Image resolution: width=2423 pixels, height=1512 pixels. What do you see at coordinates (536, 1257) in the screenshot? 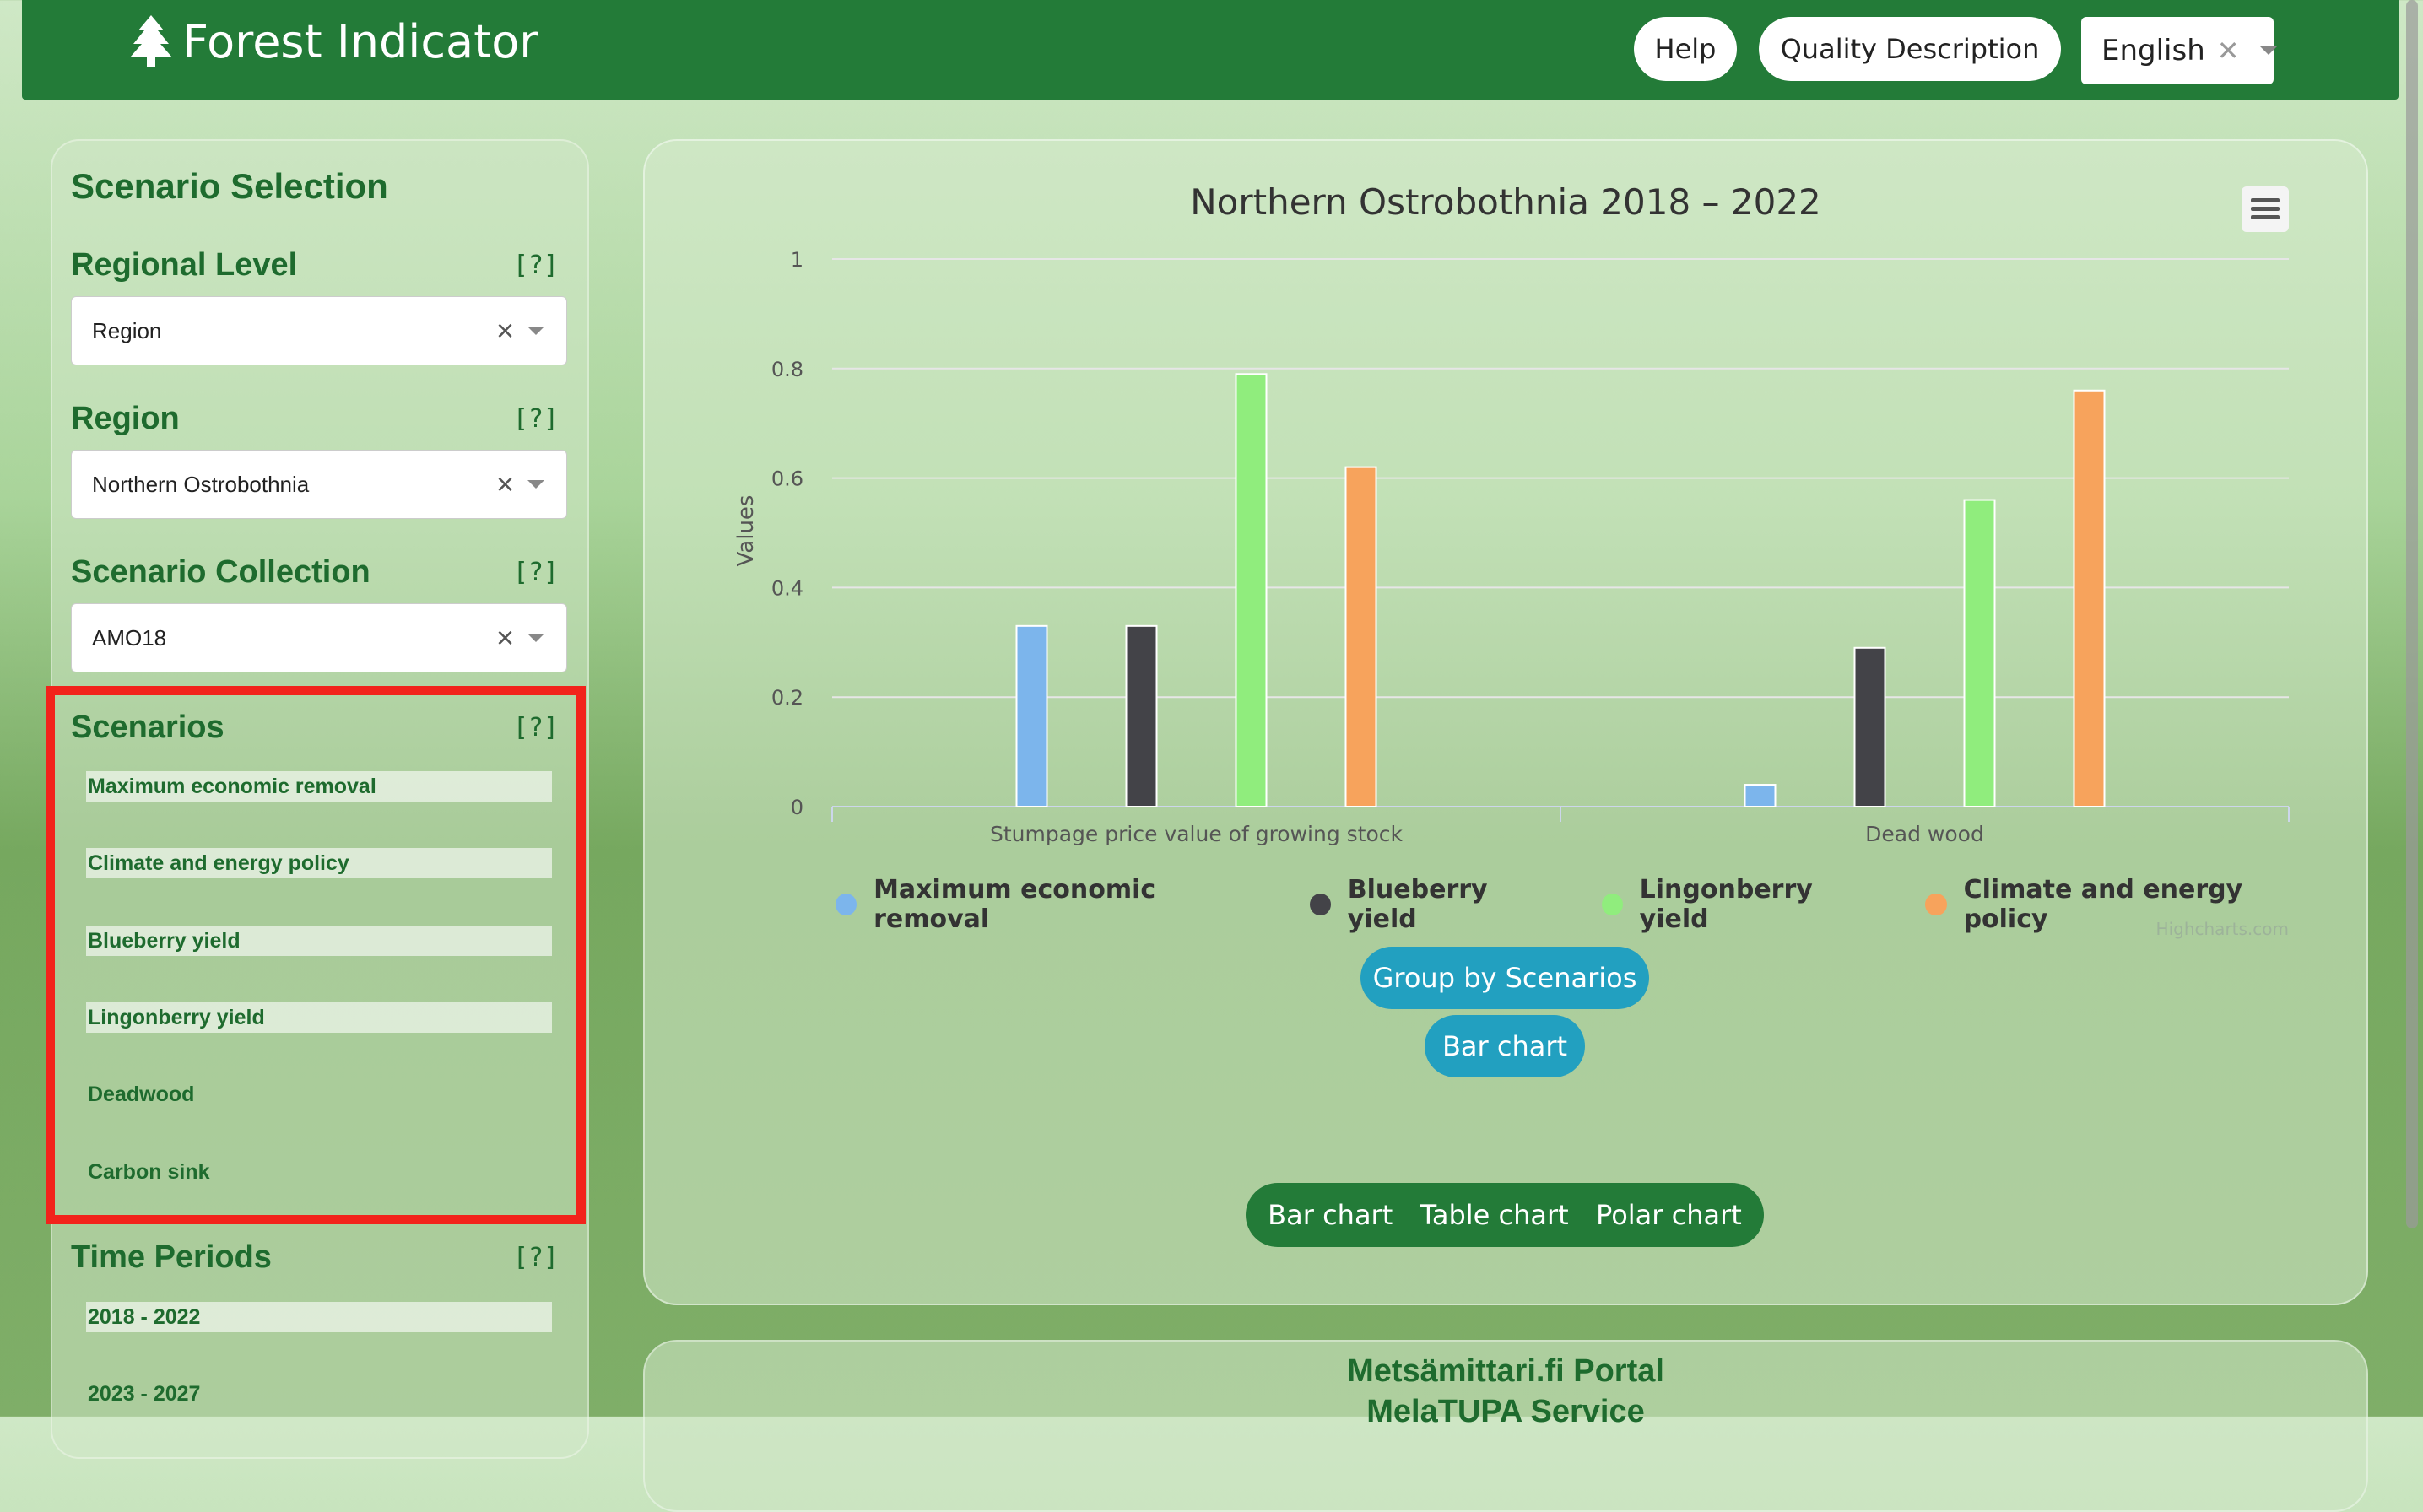
I see `time-periods-help: [?]` at bounding box center [536, 1257].